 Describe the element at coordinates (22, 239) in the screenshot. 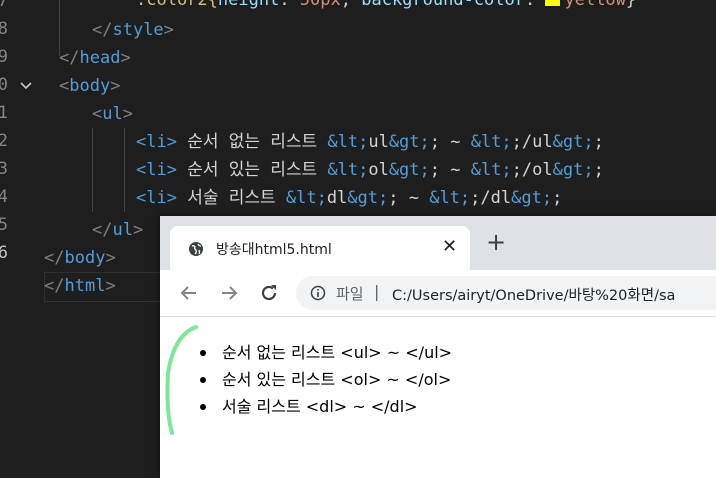

I see `line-number-gutter: 7 8 9 0 1 2 3 4 5 6` at that location.